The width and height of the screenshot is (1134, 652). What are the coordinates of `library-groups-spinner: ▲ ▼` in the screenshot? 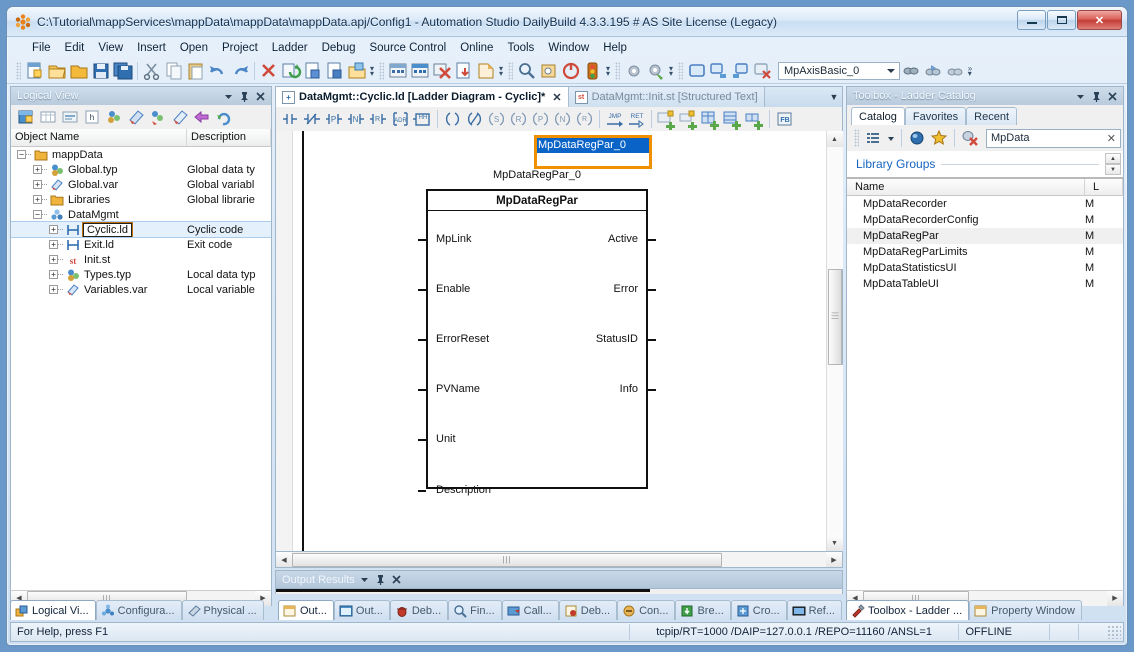 It's located at (1113, 164).